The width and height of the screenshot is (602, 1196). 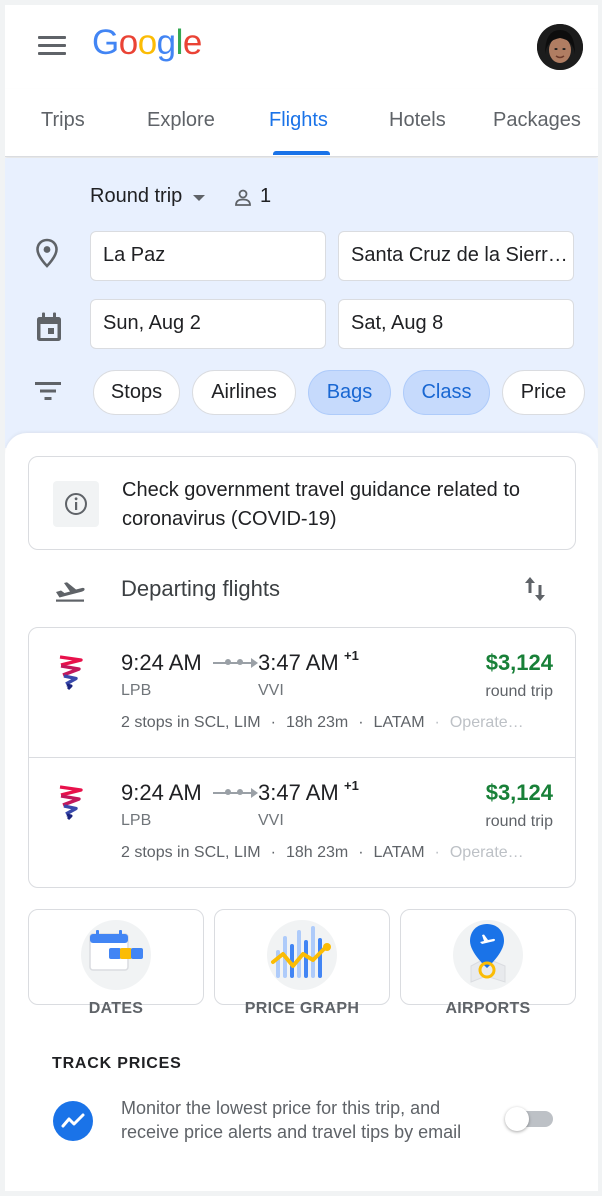 What do you see at coordinates (136, 196) in the screenshot?
I see `trip-type-select: Round trip` at bounding box center [136, 196].